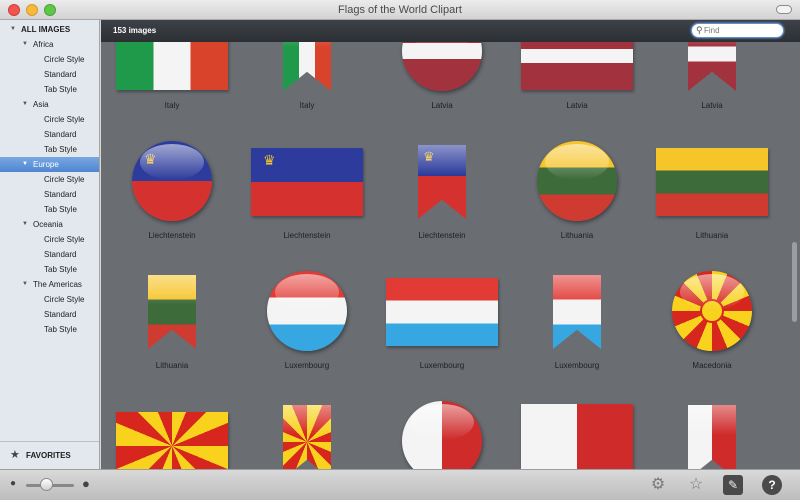  What do you see at coordinates (696, 485) in the screenshot?
I see `star-icon: ☆` at bounding box center [696, 485].